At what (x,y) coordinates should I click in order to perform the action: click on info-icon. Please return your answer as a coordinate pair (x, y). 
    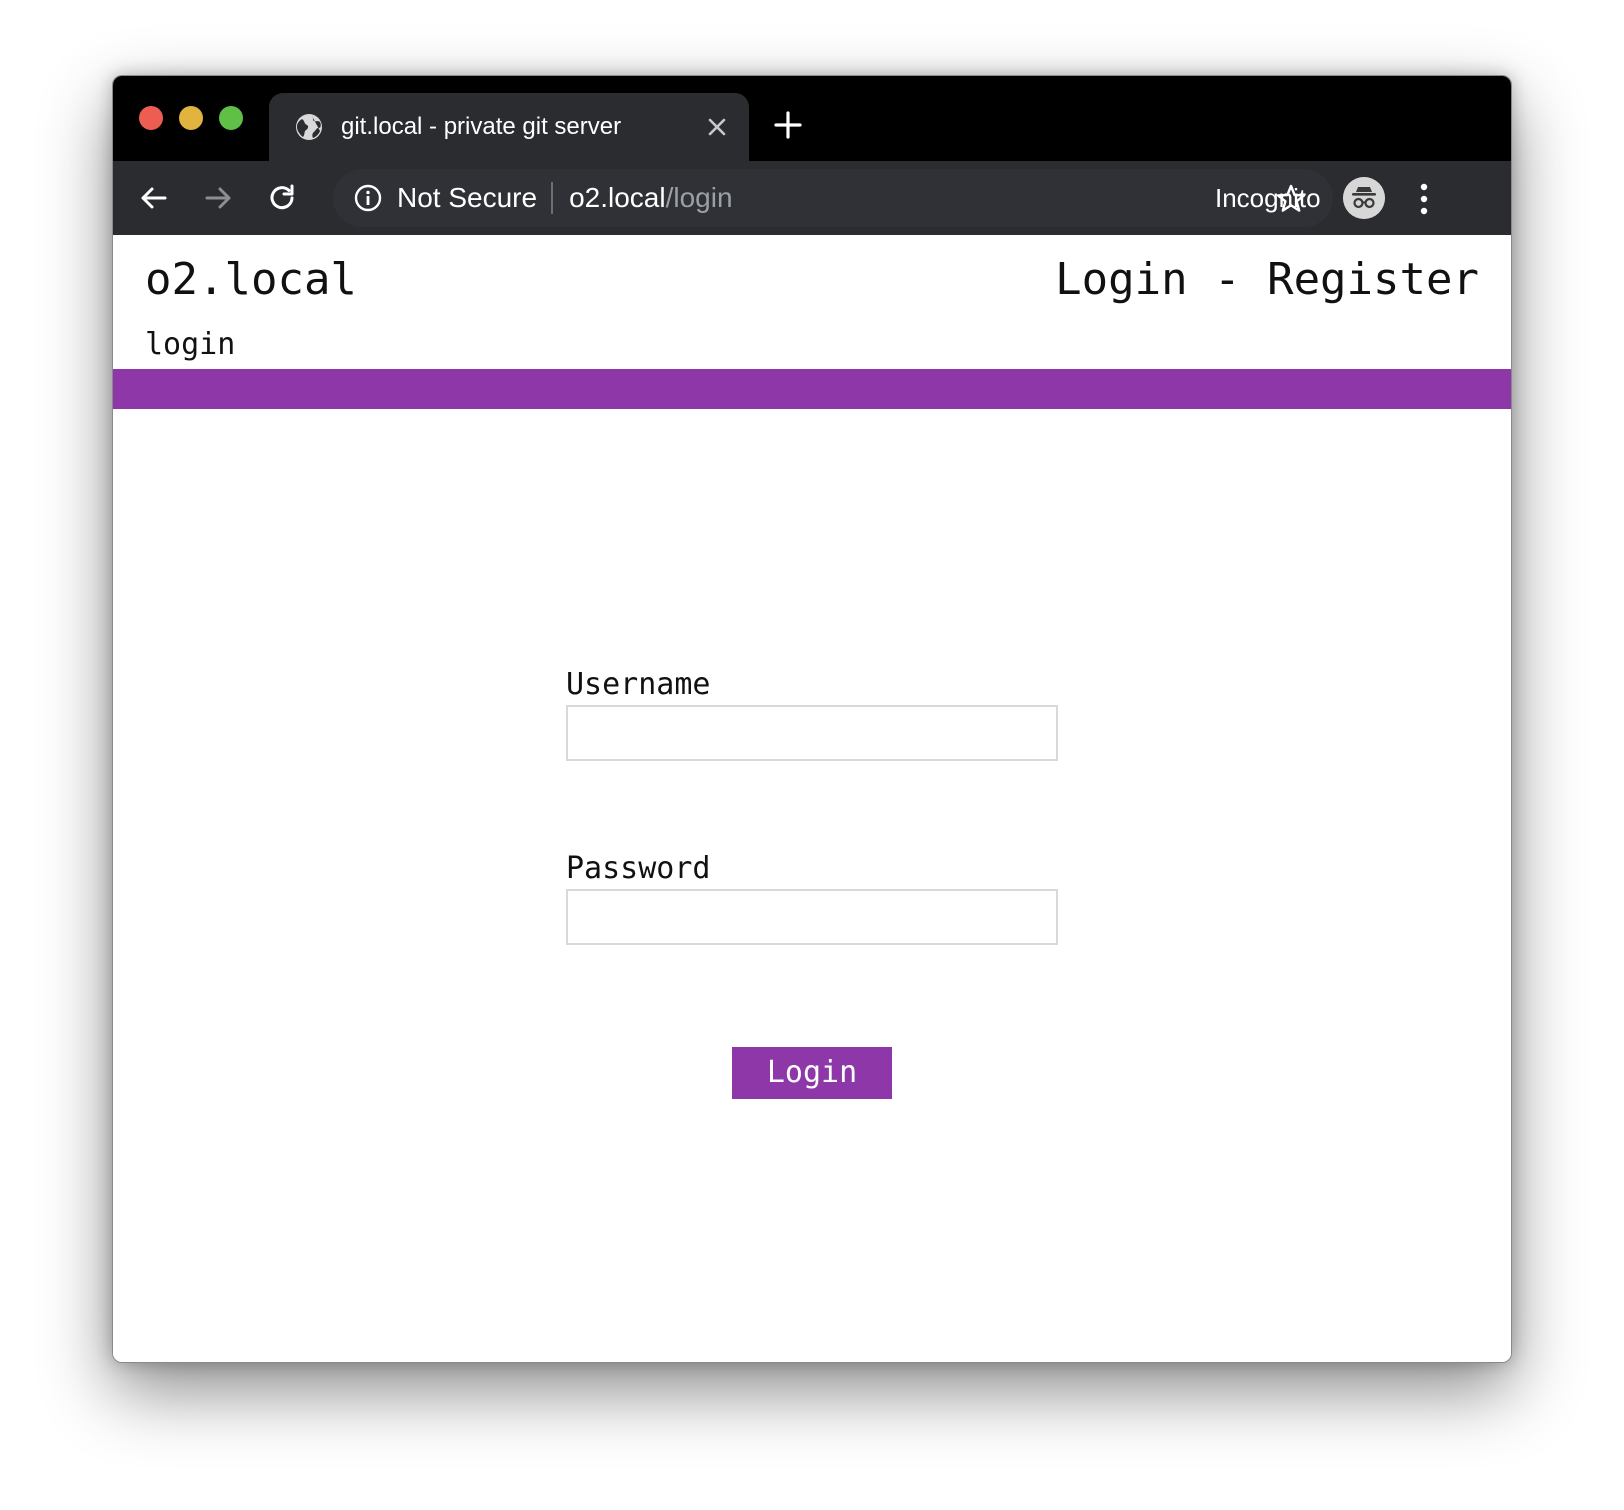
    Looking at the image, I should click on (368, 198).